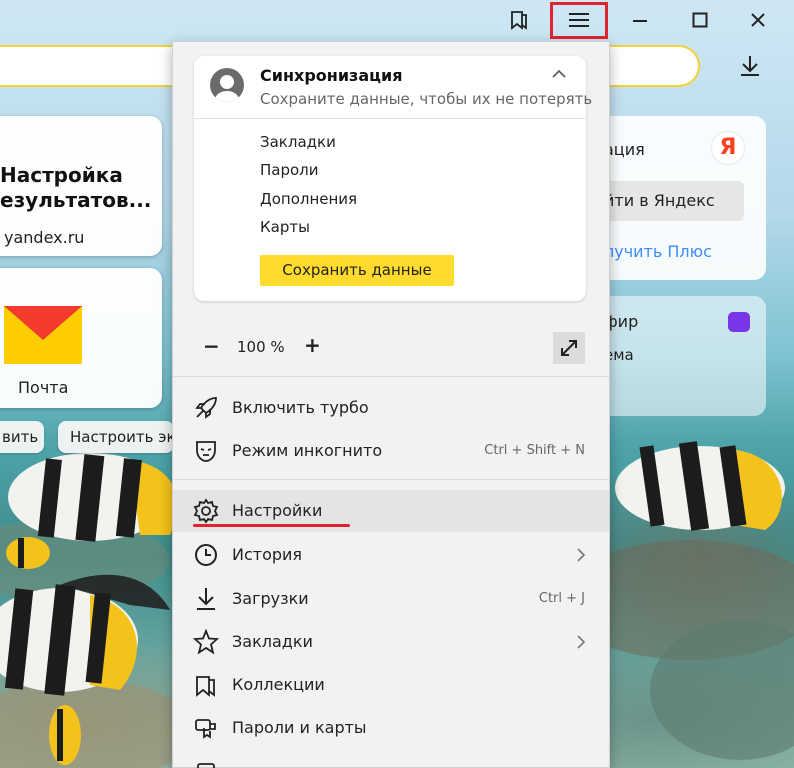 The height and width of the screenshot is (768, 794). Describe the element at coordinates (205, 686) in the screenshot. I see `collections-icon` at that location.